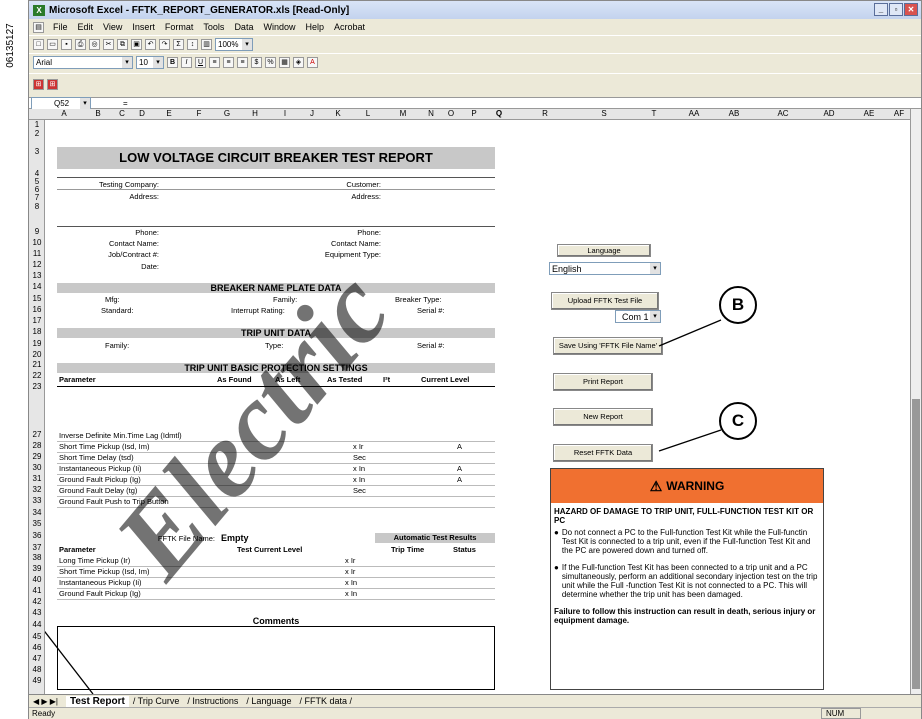 The image size is (922, 719). What do you see at coordinates (37, 309) in the screenshot?
I see `row-header: 16` at bounding box center [37, 309].